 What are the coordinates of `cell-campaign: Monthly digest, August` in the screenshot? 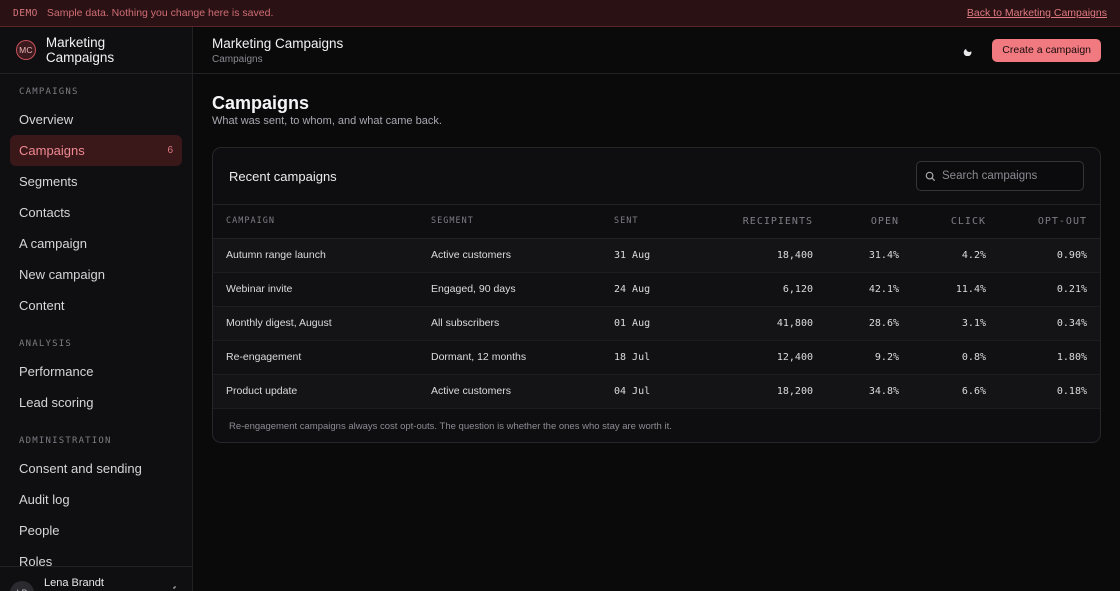 It's located at (315, 323).